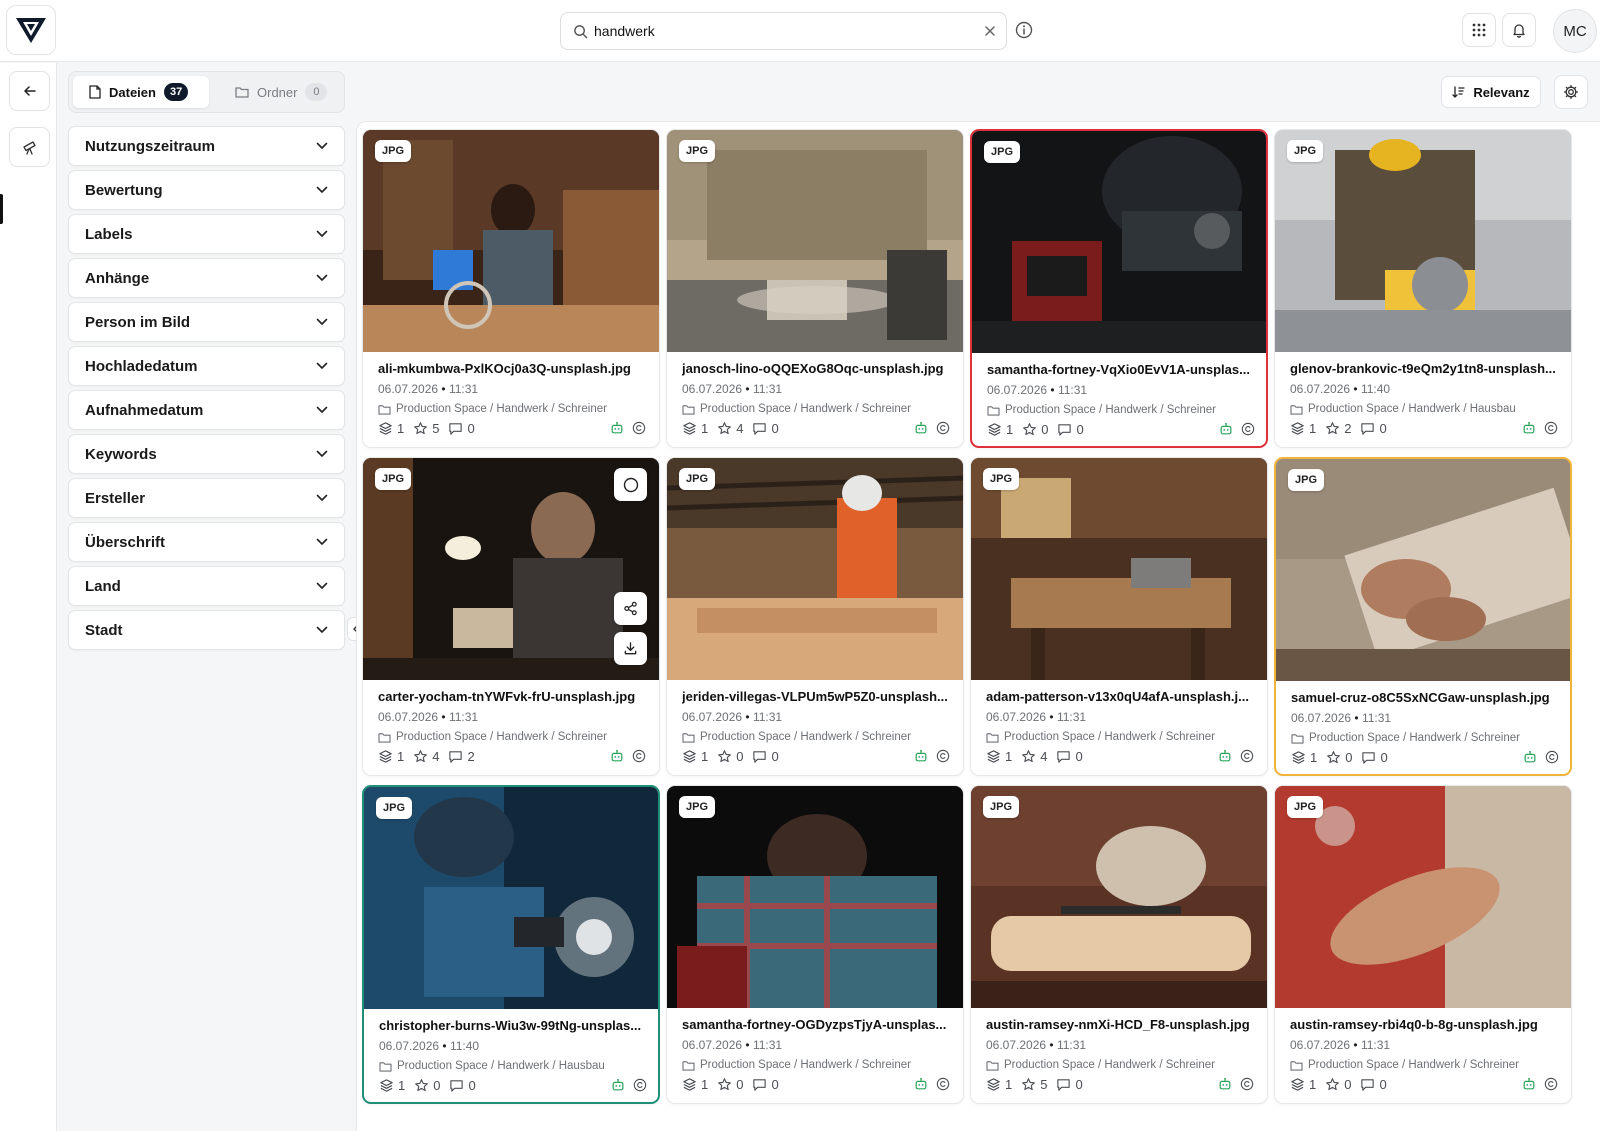 This screenshot has height=1131, width=1600. Describe the element at coordinates (1519, 30) in the screenshot. I see `notifications-button` at that location.